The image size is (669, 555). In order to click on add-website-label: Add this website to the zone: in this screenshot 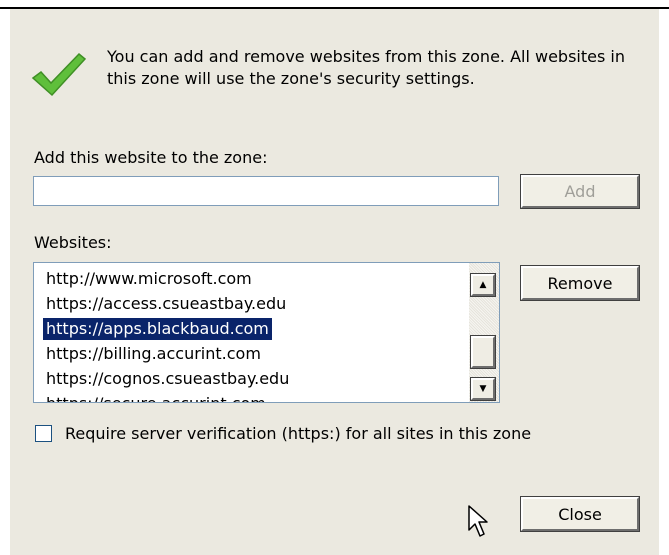, I will do `click(151, 157)`.